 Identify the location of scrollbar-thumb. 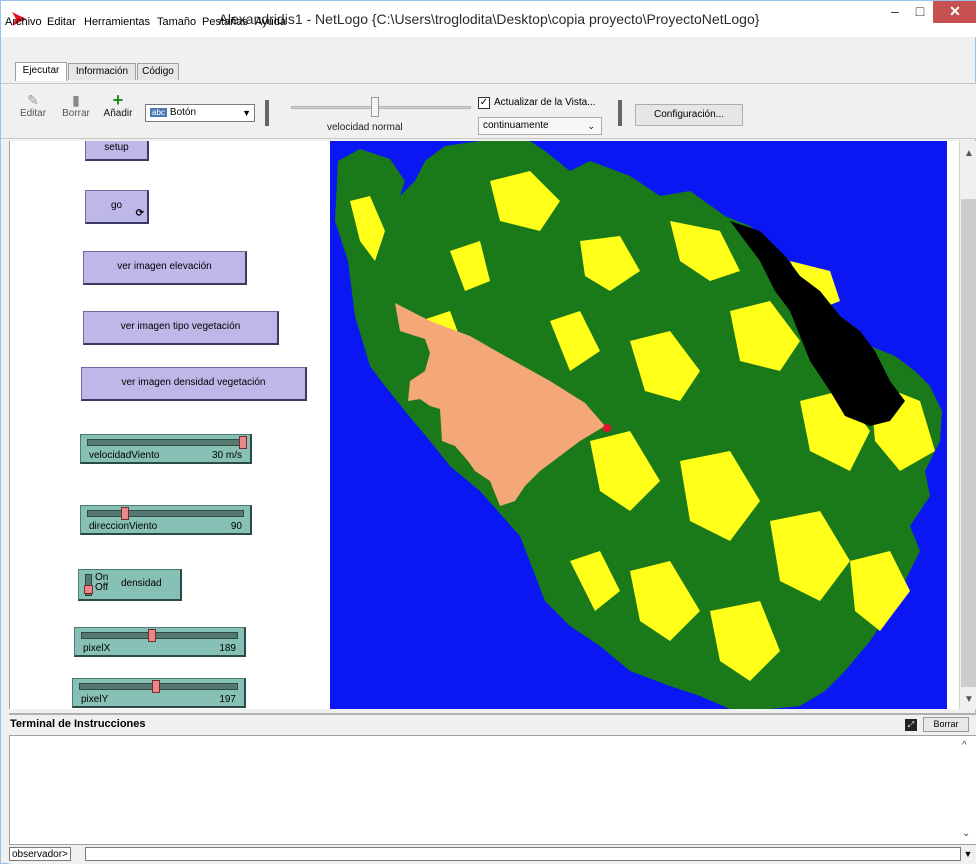
(968, 443).